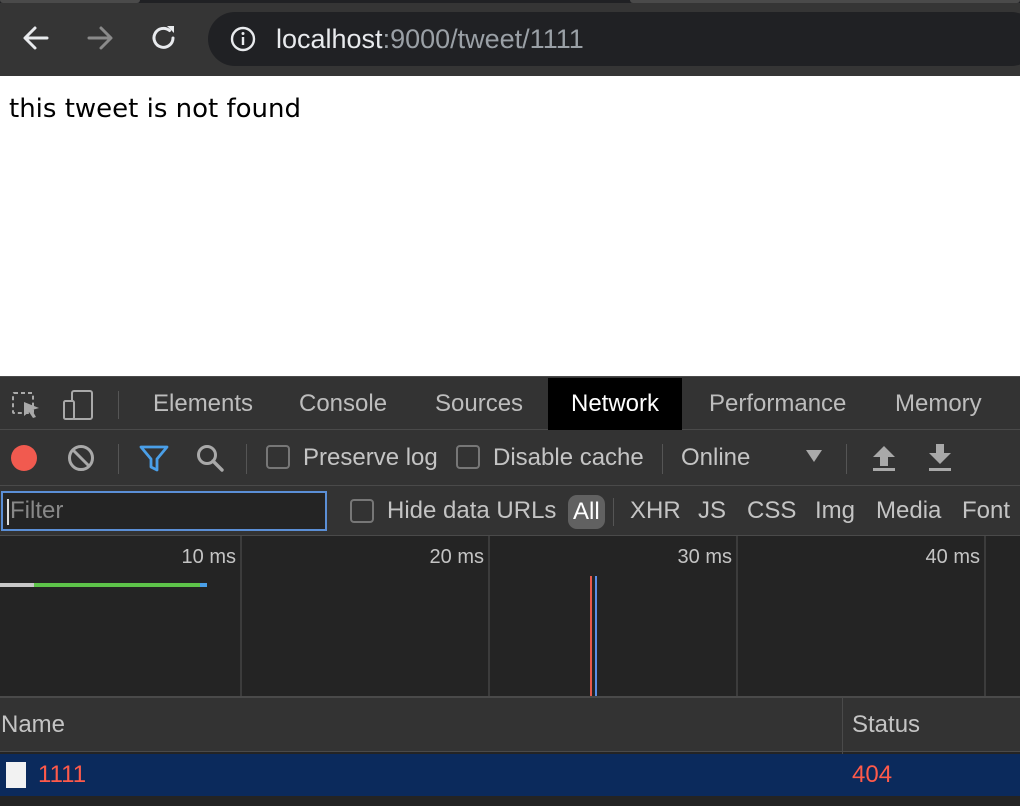 Image resolution: width=1020 pixels, height=806 pixels. What do you see at coordinates (26, 405) in the screenshot?
I see `inspect-element-icon` at bounding box center [26, 405].